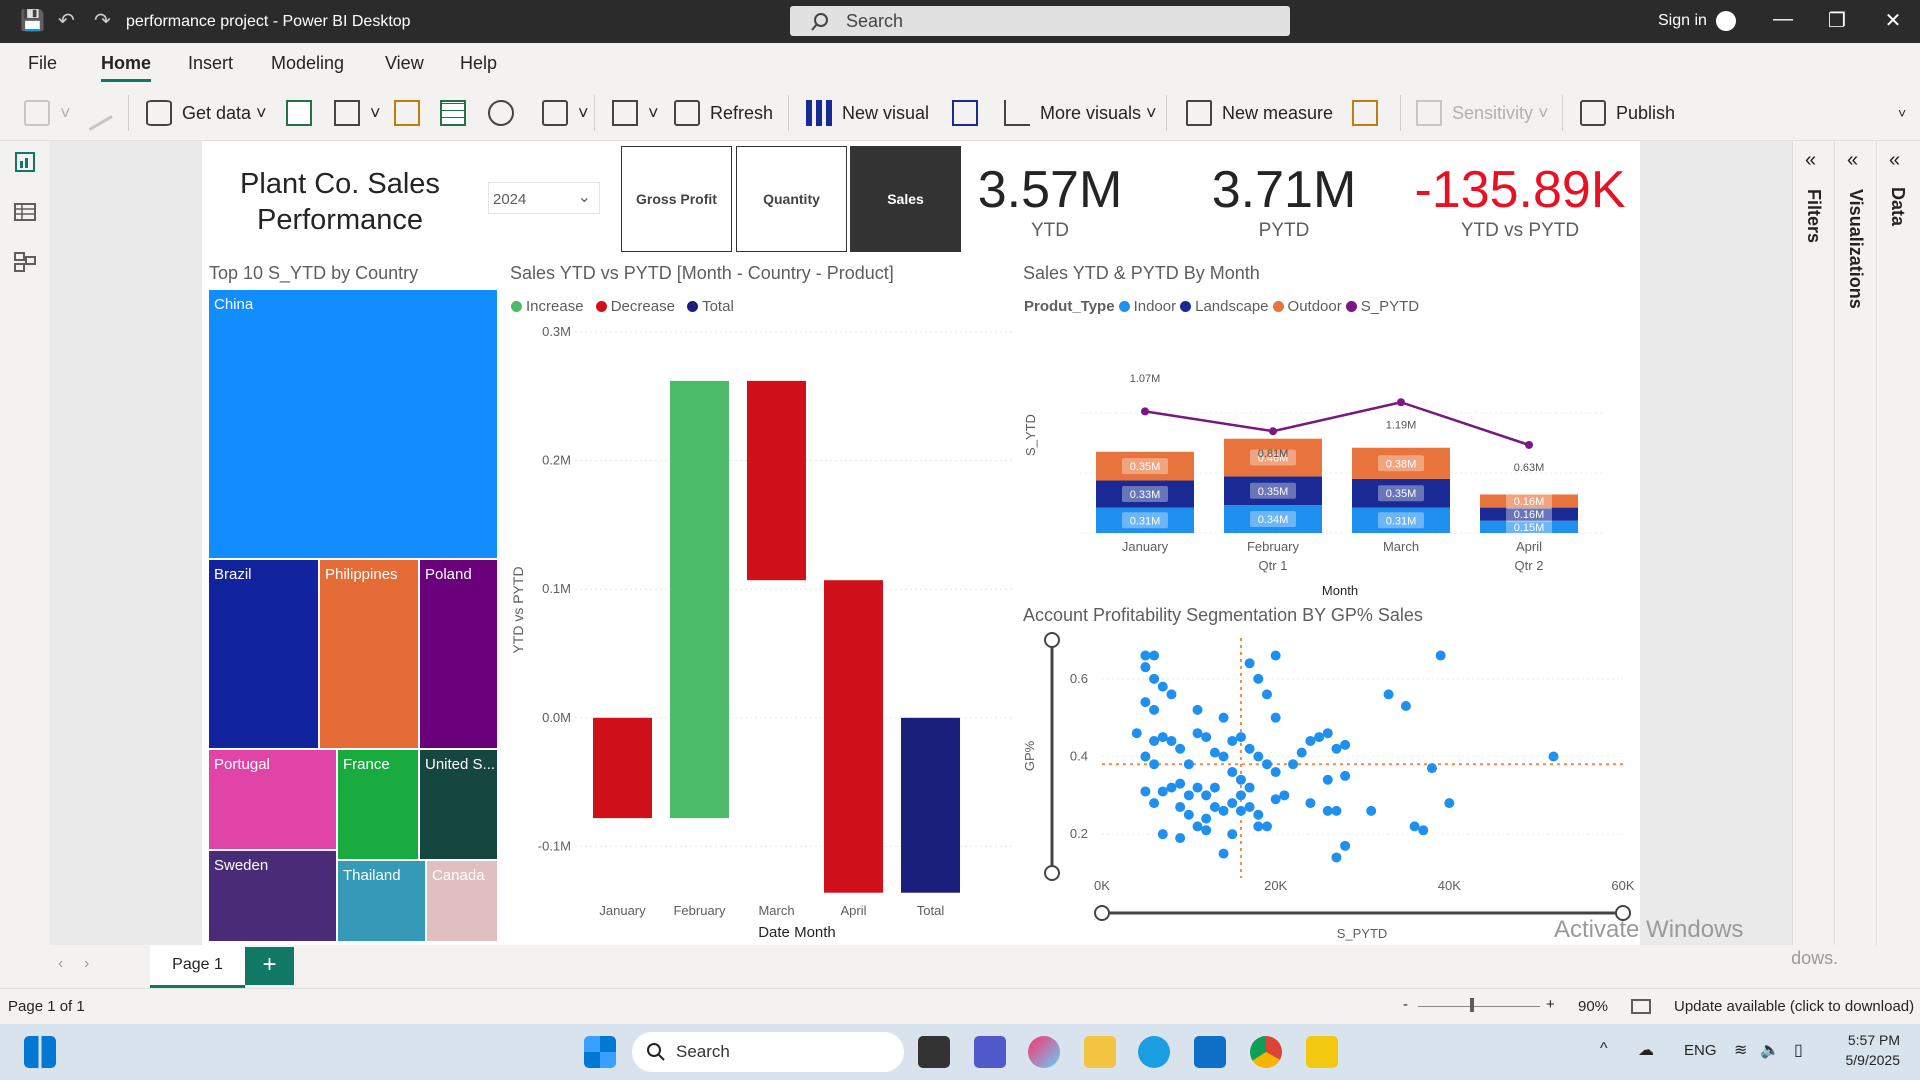  Describe the element at coordinates (990, 1052) in the screenshot. I see `teams-icon` at that location.